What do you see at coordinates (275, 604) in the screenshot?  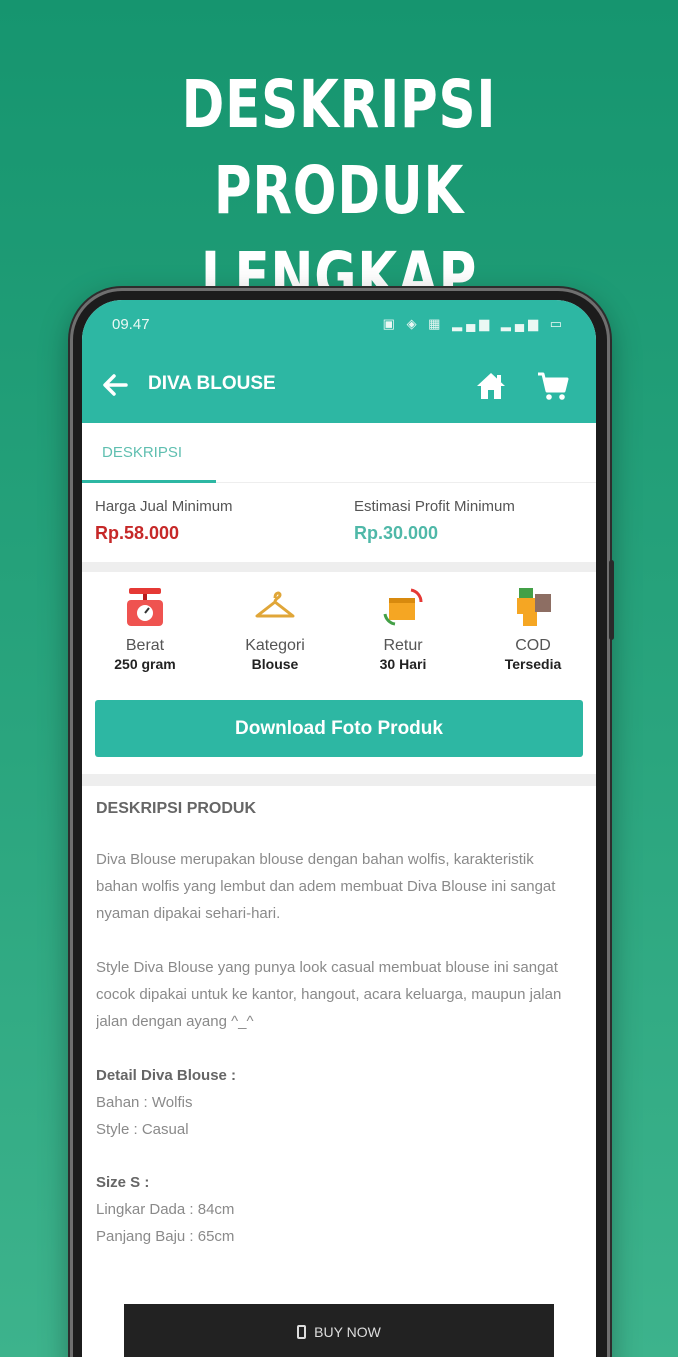 I see `hanger-icon` at bounding box center [275, 604].